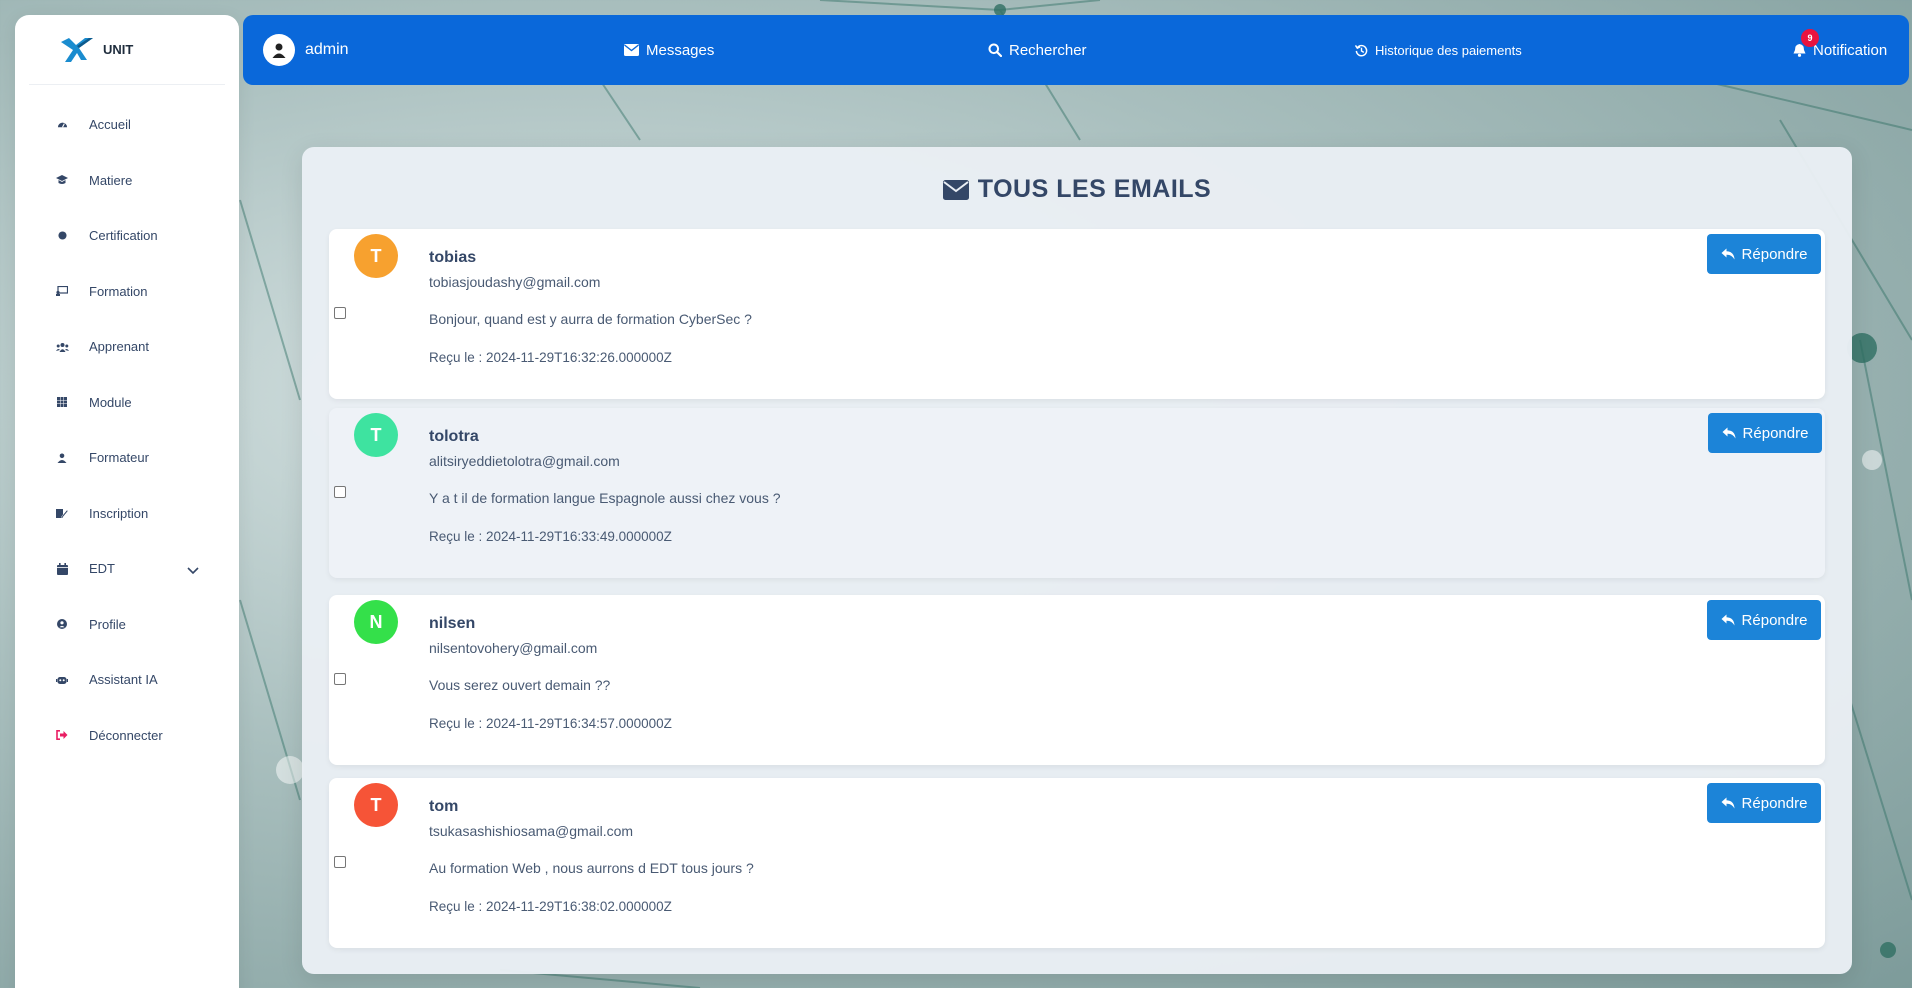 This screenshot has width=1912, height=988. I want to click on nav-payment-history: Historique des paiements, so click(1438, 50).